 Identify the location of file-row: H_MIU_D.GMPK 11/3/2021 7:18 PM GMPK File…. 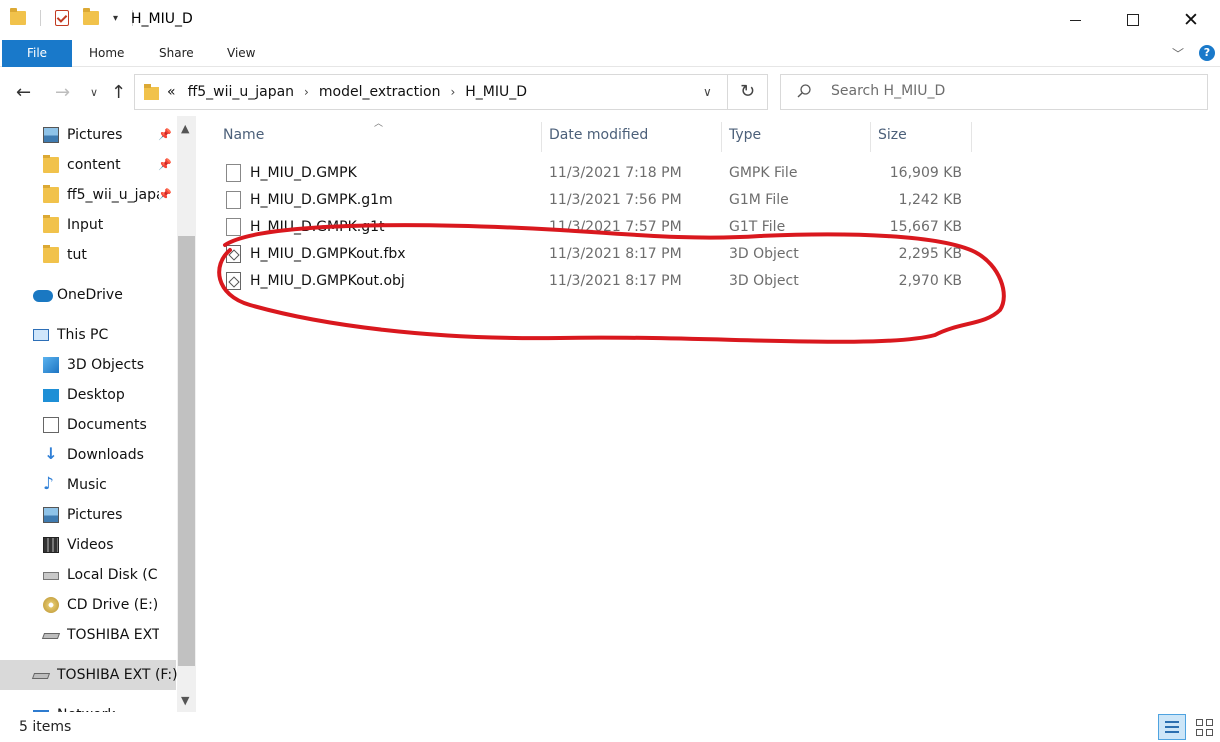
(602, 173).